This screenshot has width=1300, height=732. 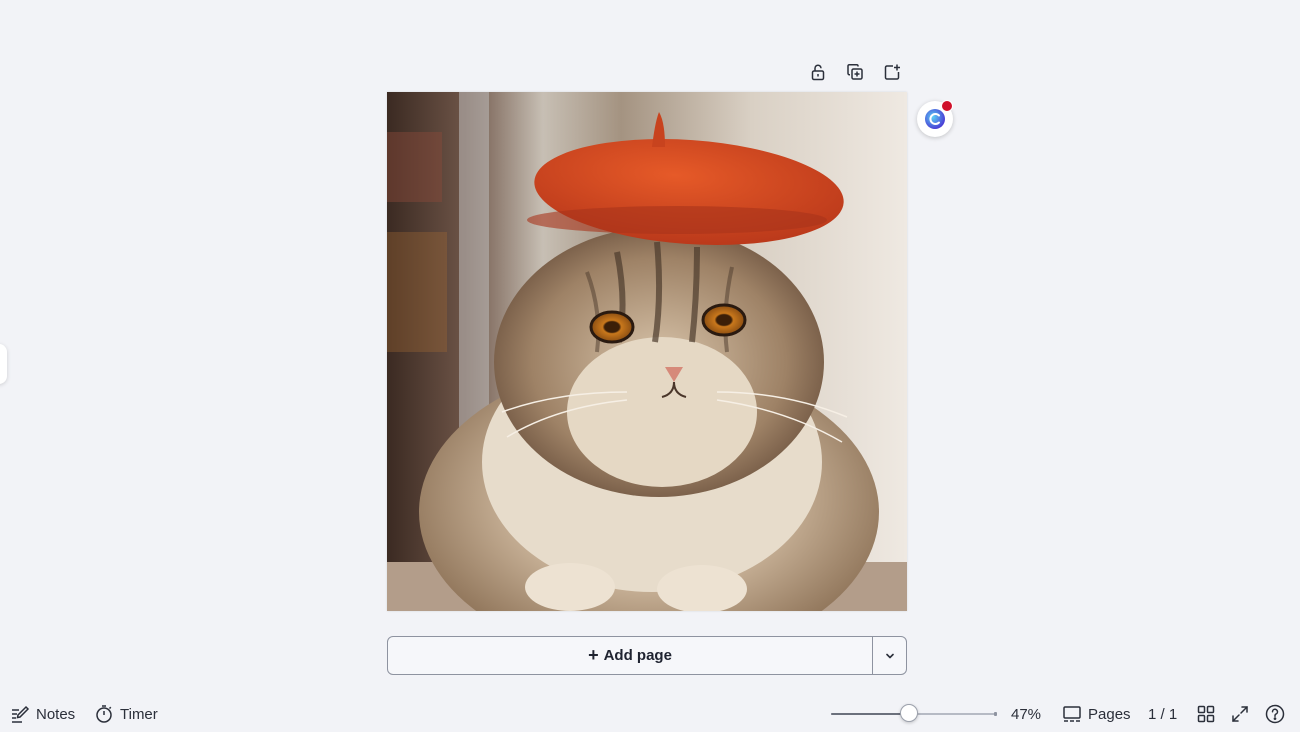 What do you see at coordinates (56, 714) in the screenshot?
I see `notes-label: Notes` at bounding box center [56, 714].